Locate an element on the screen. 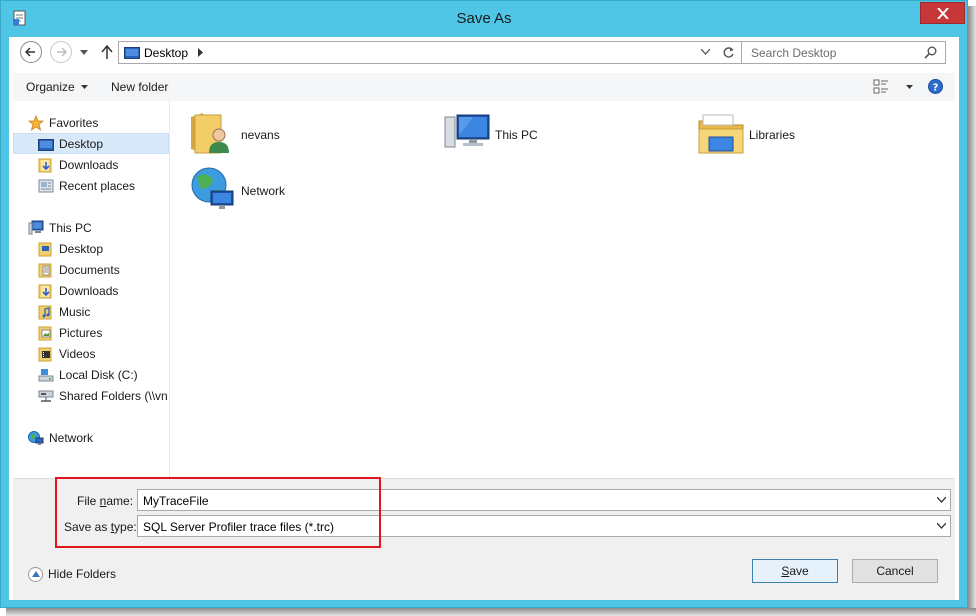  shared-folders-icon is located at coordinates (46, 396).